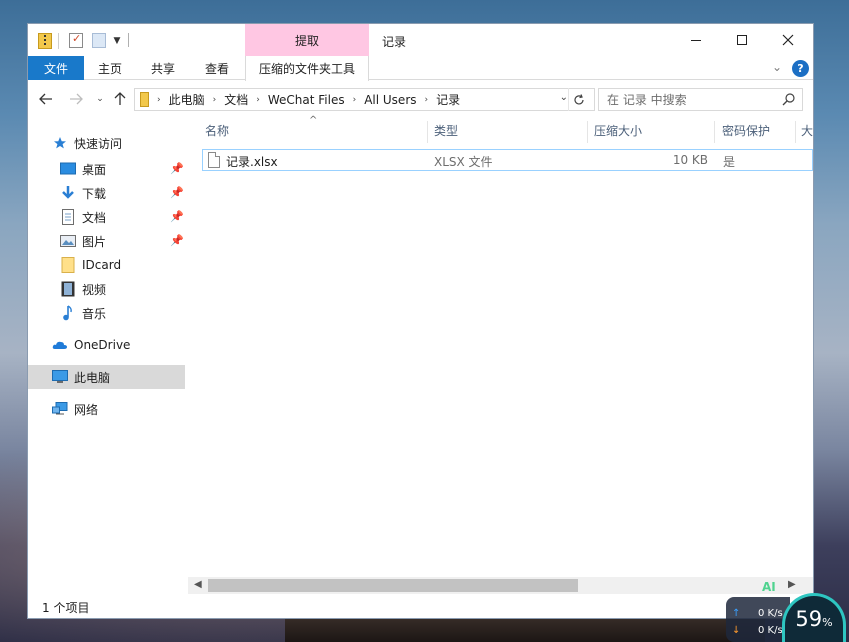 The height and width of the screenshot is (642, 849). I want to click on sidebar-item-network: 网络, so click(106, 409).